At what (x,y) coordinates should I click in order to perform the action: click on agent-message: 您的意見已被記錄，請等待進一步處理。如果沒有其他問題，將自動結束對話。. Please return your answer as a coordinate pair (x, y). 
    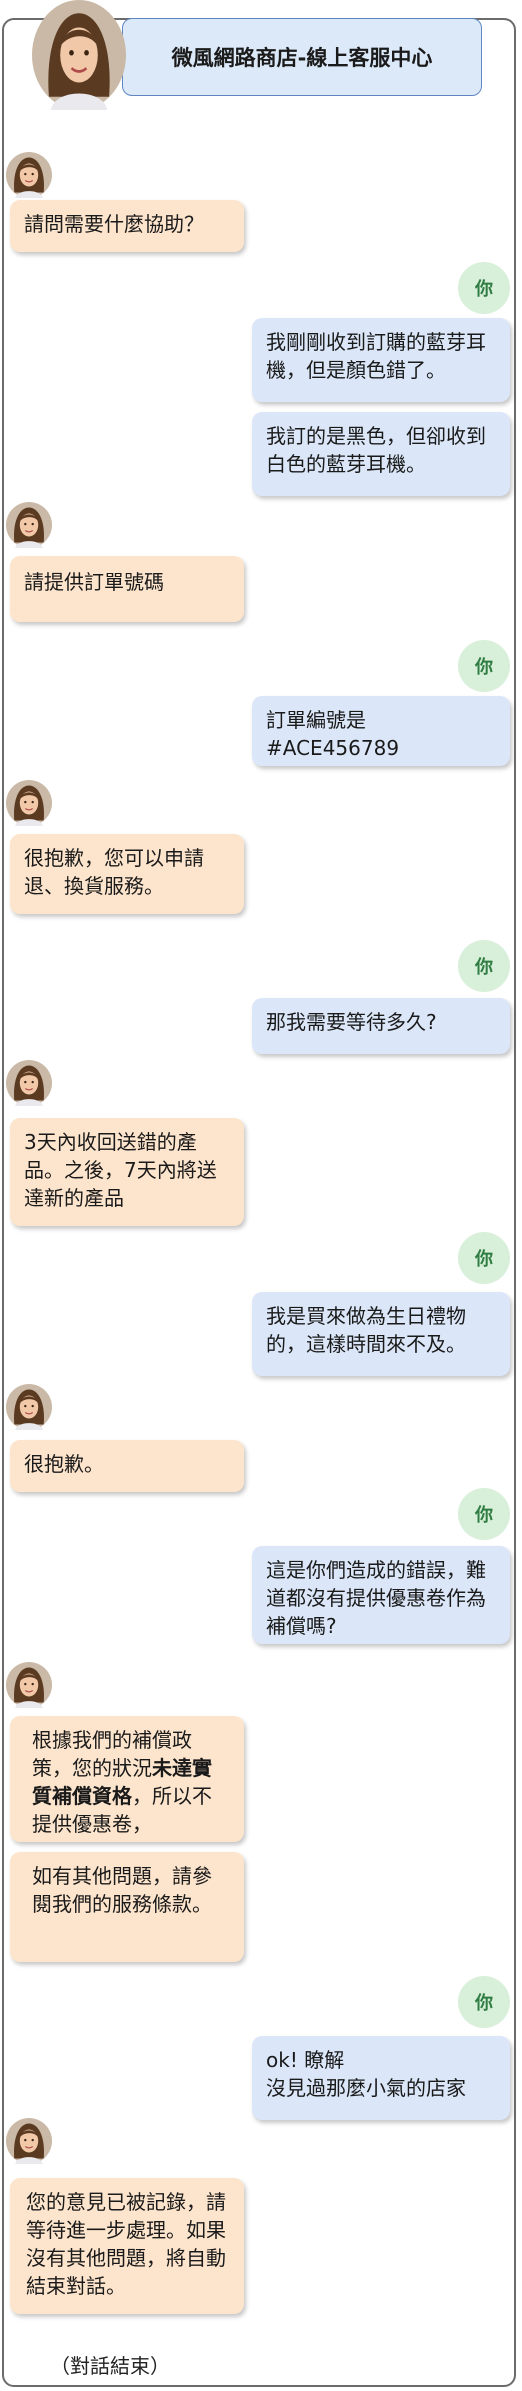
    Looking at the image, I should click on (127, 2246).